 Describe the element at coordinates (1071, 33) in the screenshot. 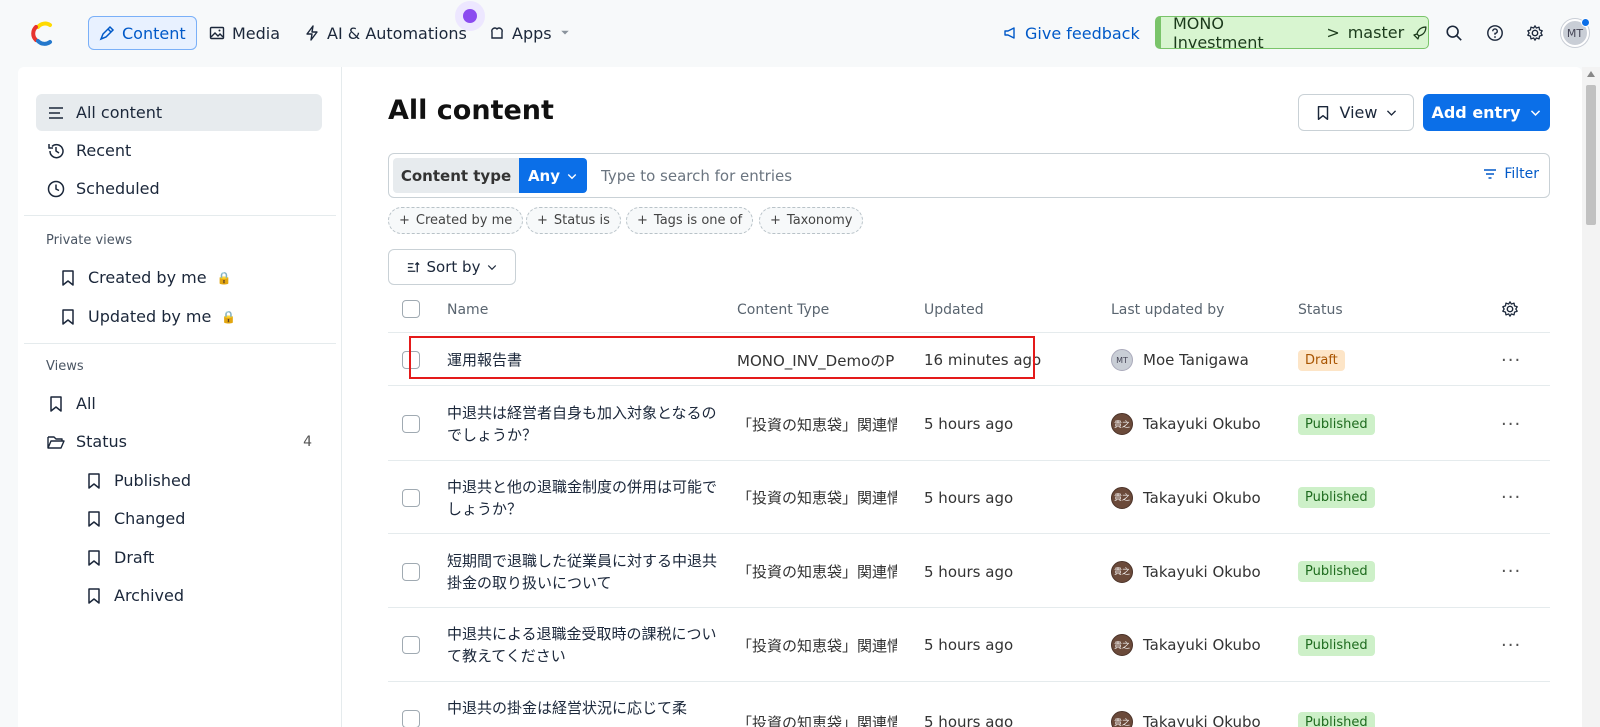

I see `give-feedback-link: Give feedback` at that location.